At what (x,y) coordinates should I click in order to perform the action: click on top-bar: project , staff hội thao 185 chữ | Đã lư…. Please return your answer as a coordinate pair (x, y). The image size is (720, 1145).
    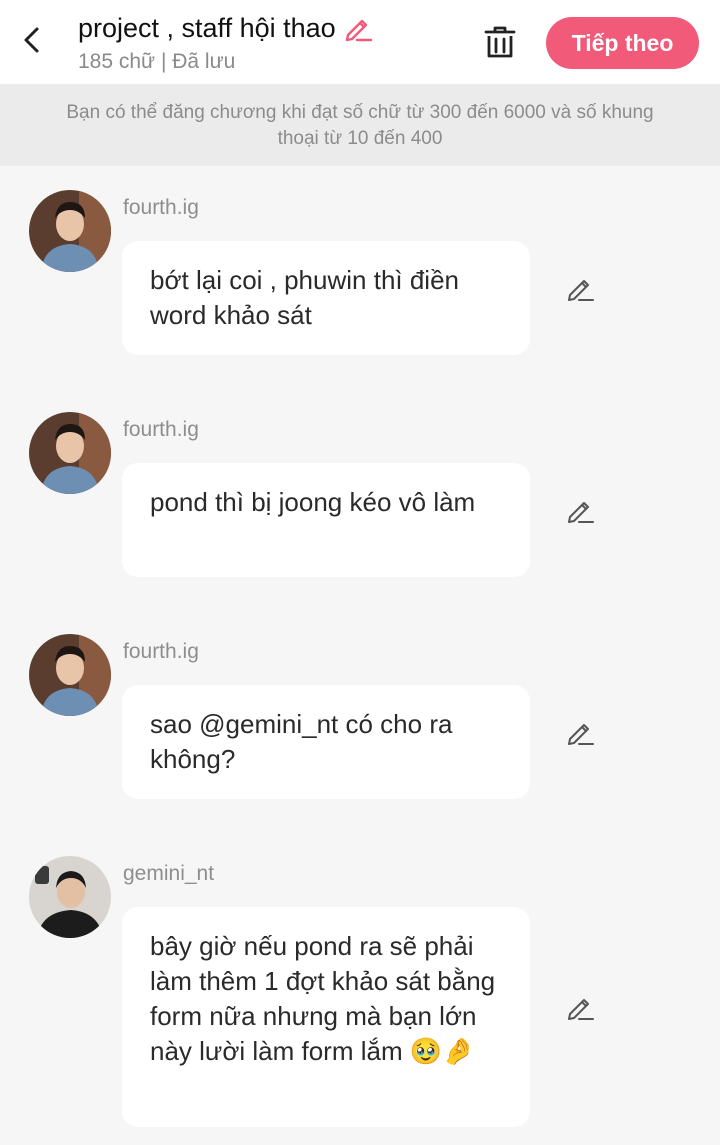
    Looking at the image, I should click on (360, 42).